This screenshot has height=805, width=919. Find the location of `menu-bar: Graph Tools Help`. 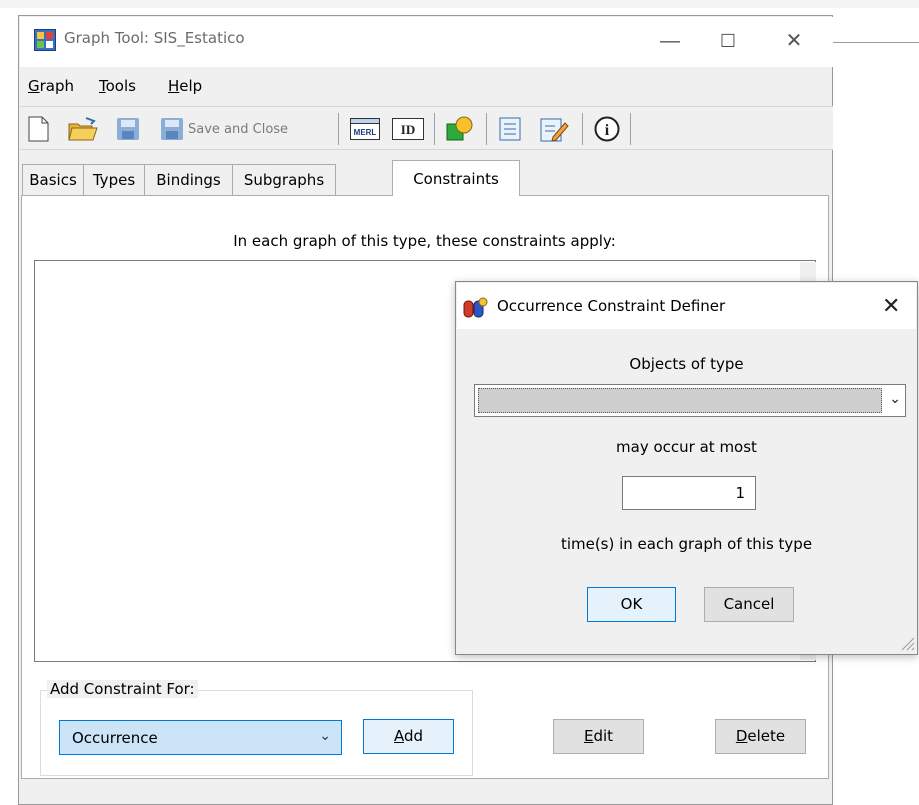

menu-bar: Graph Tools Help is located at coordinates (426, 84).